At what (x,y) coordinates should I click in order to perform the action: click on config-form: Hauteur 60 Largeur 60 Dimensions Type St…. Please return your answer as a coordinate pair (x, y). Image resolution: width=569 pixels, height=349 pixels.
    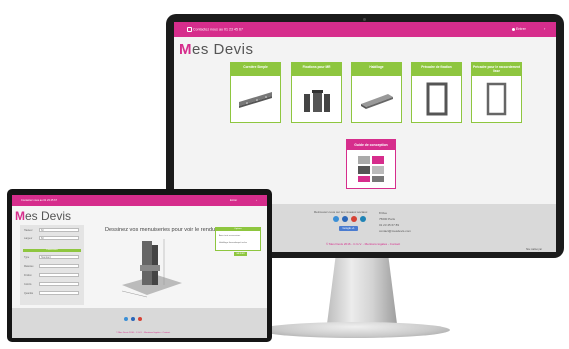
    Looking at the image, I should click on (52, 265).